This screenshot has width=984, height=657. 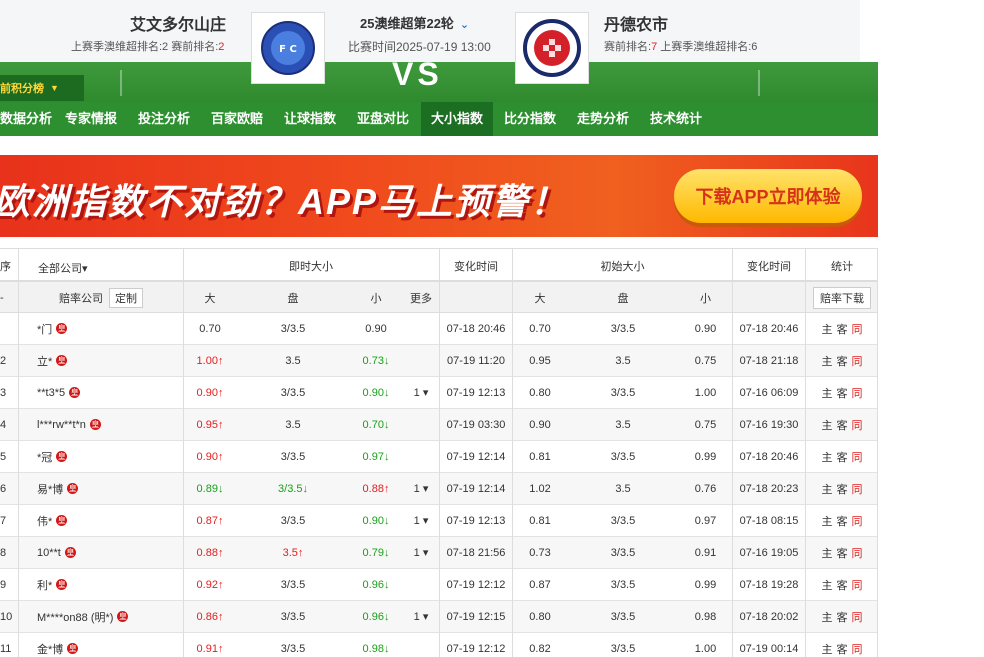 What do you see at coordinates (3, 392) in the screenshot?
I see `row-index-text: 3` at bounding box center [3, 392].